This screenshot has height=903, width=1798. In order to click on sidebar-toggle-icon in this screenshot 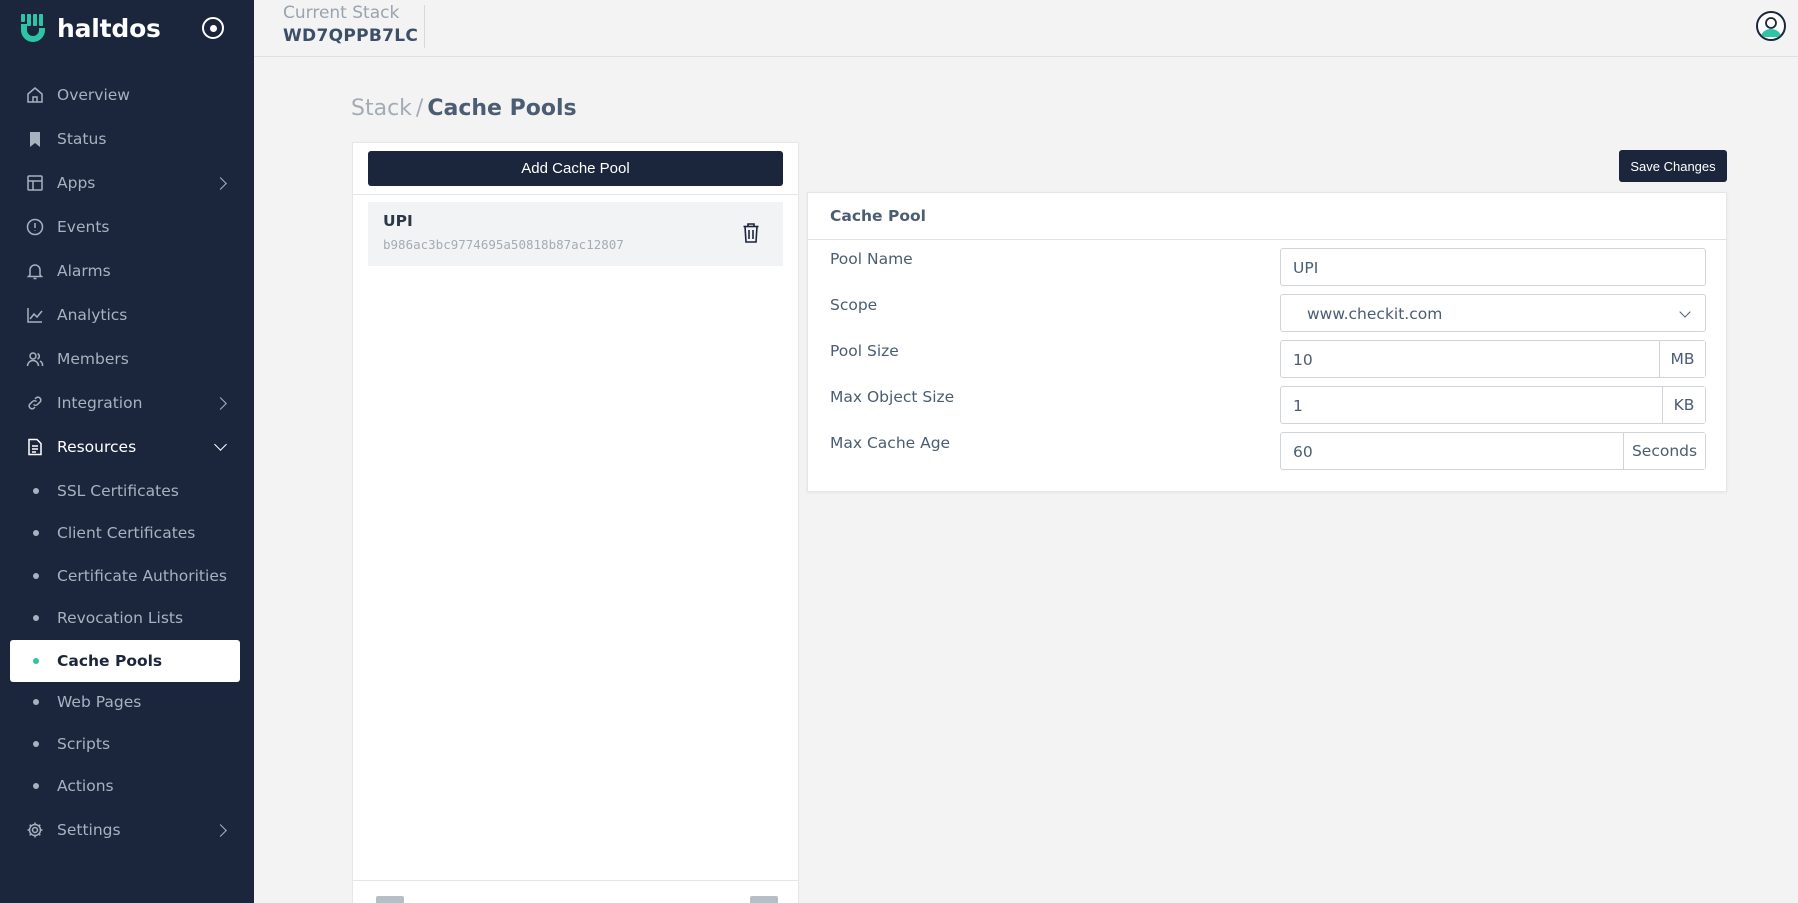, I will do `click(213, 28)`.